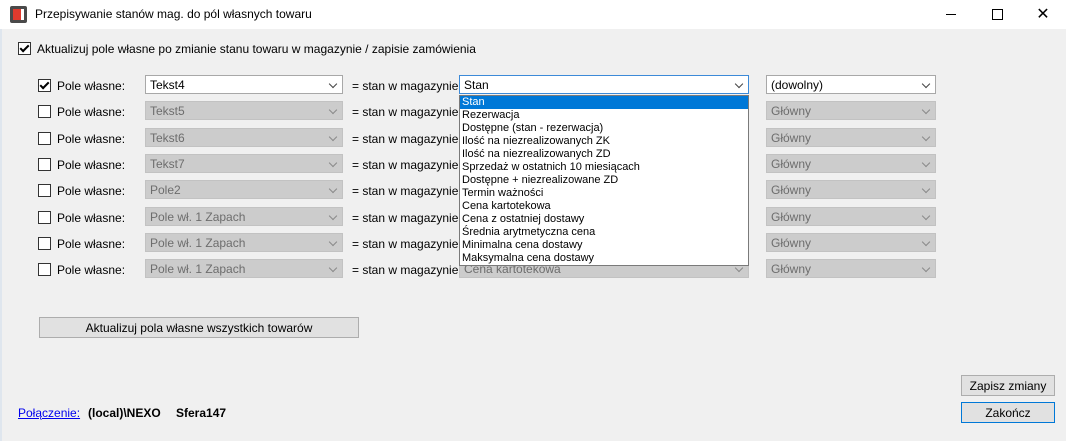  Describe the element at coordinates (49, 413) in the screenshot. I see `connection-link: Połączenie:` at that location.